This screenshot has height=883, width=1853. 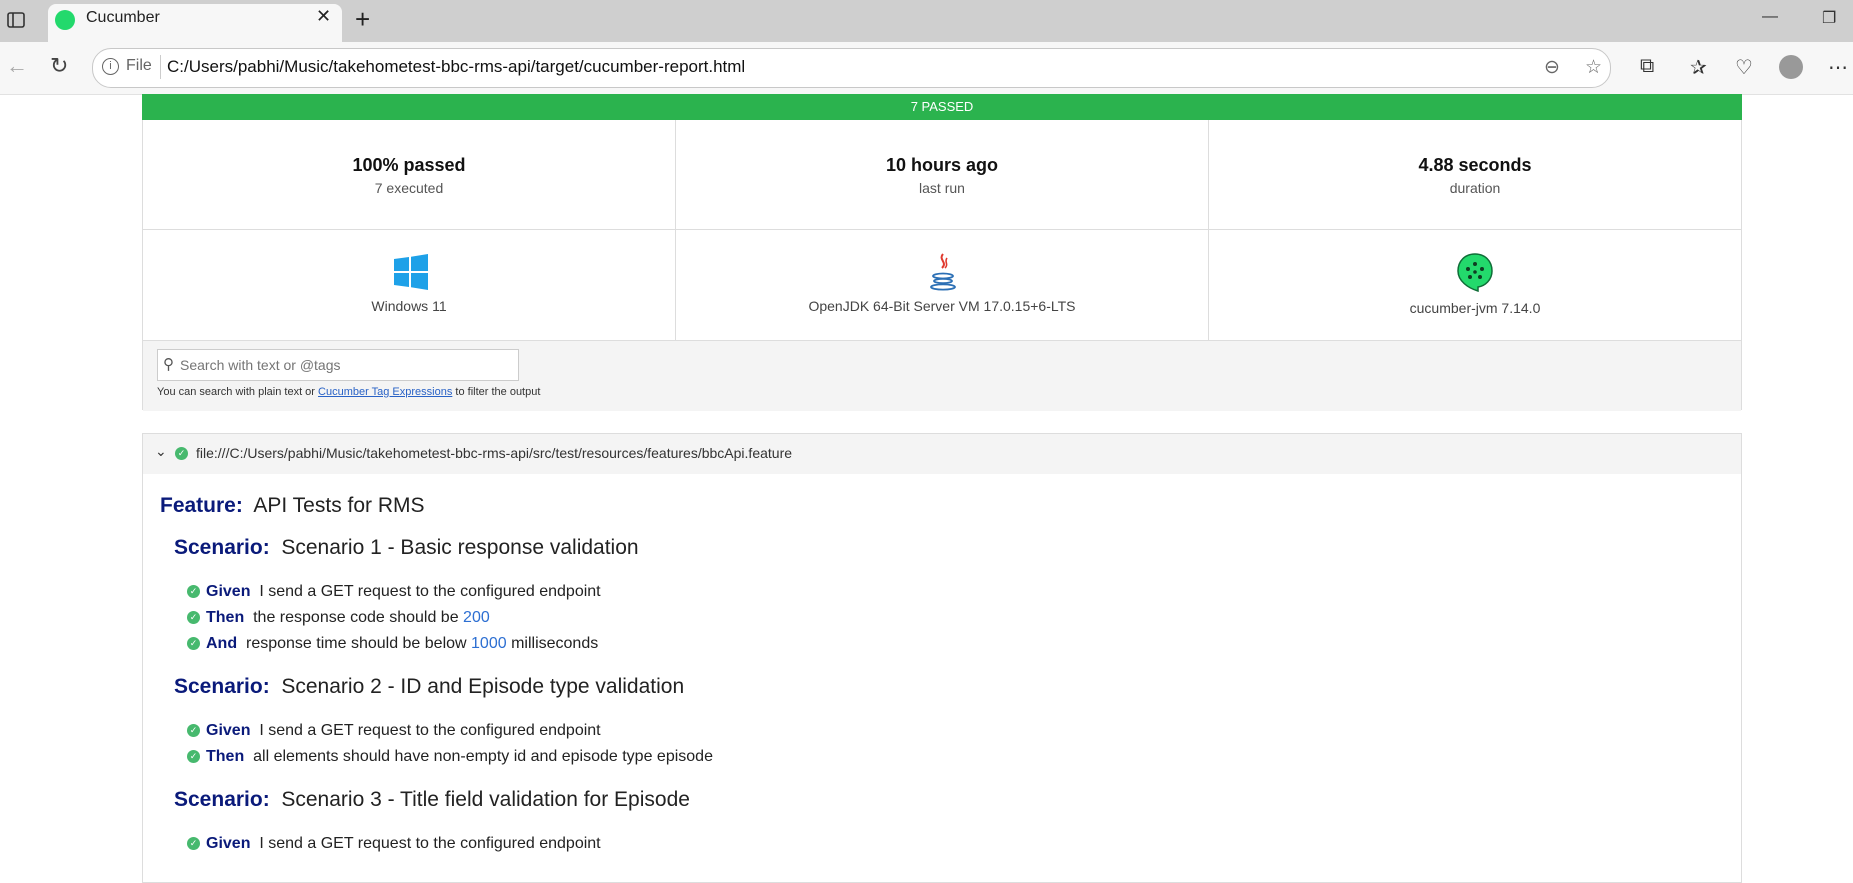 What do you see at coordinates (409, 188) in the screenshot?
I see `stat-label: 7 executed` at bounding box center [409, 188].